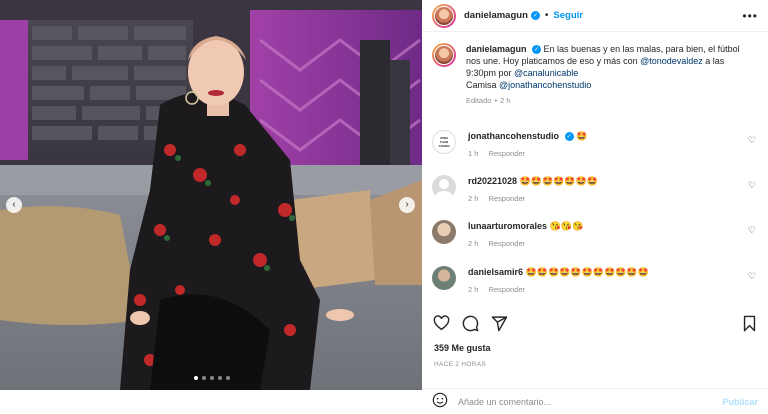  I want to click on likes-count: 359 Me gusta, so click(462, 348).